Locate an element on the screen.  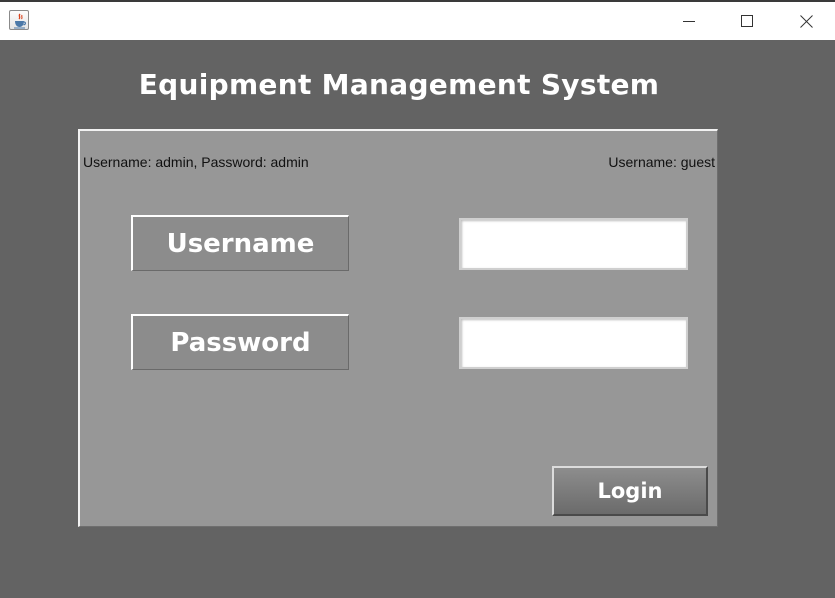
title-bar is located at coordinates (417, 21).